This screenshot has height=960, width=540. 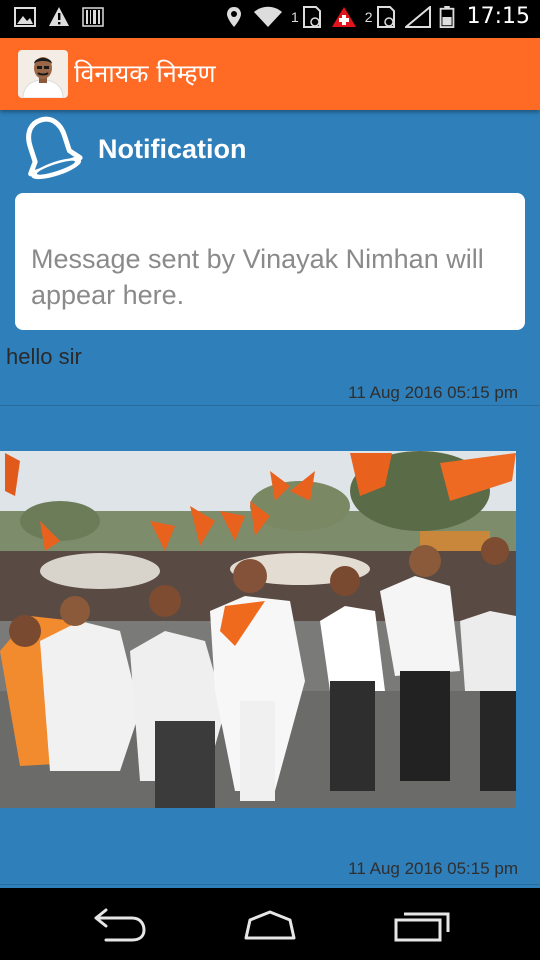 I want to click on notification-title: Notification, so click(x=172, y=149).